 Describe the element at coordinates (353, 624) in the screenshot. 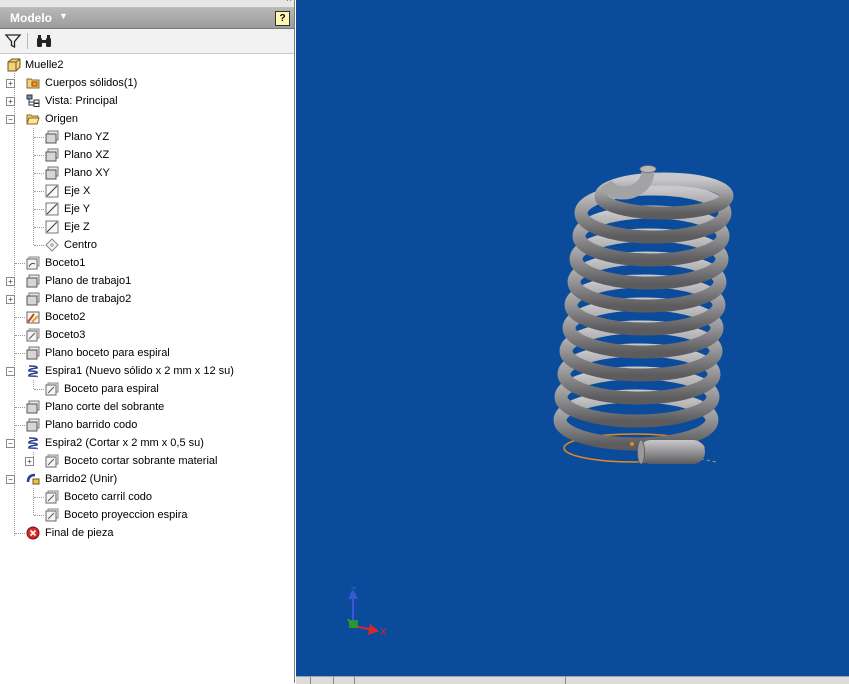

I see `triad-origin` at that location.